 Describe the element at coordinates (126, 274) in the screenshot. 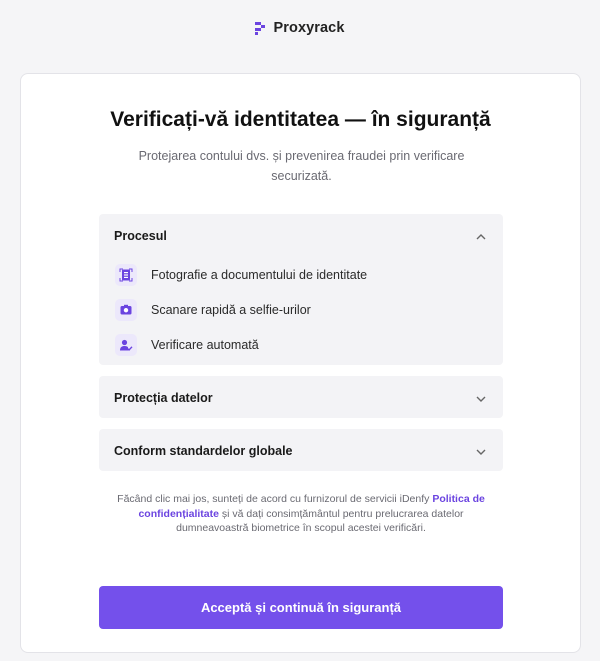

I see `id-document-icon` at that location.